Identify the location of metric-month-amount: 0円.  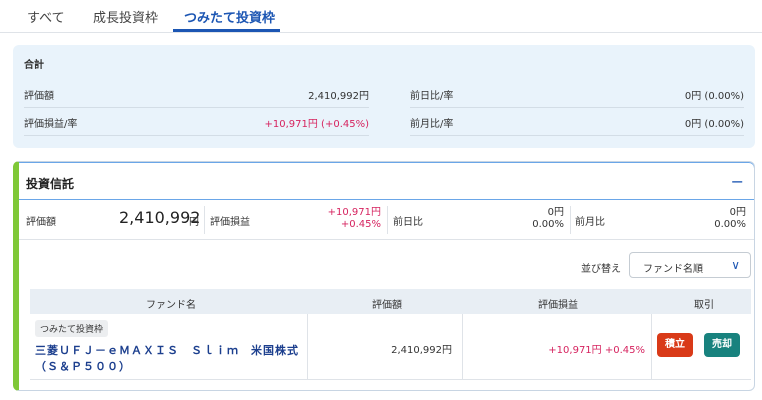
(737, 212).